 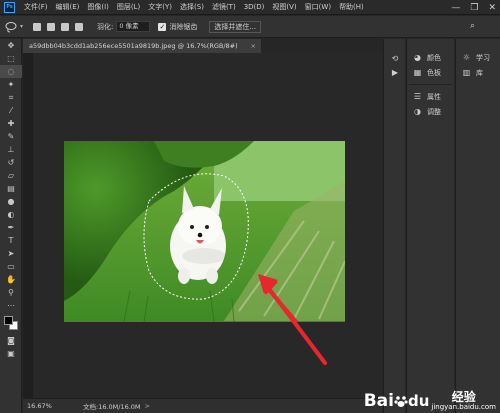 I want to click on type-tool-icon: T, so click(x=11, y=240).